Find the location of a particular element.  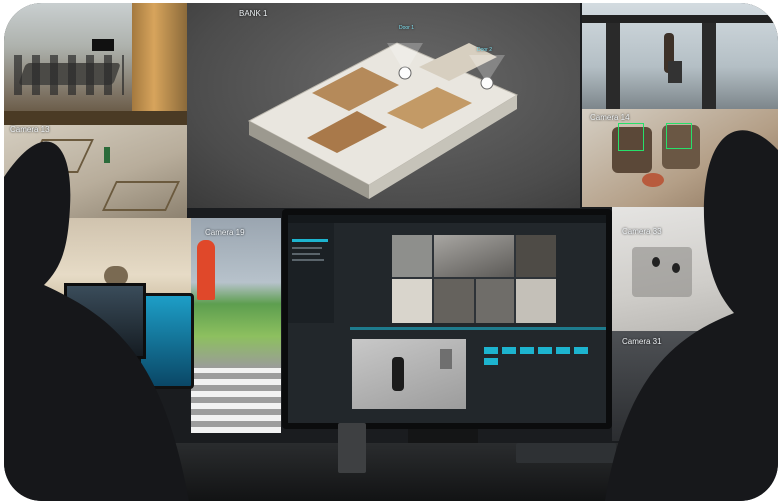

app-toolbar is located at coordinates (447, 219).